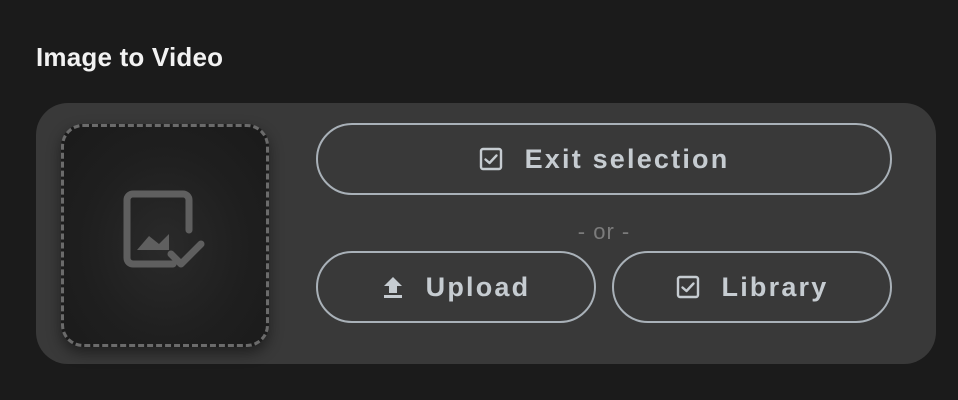 This screenshot has height=400, width=958. Describe the element at coordinates (393, 287) in the screenshot. I see `upload-arrow-icon` at that location.